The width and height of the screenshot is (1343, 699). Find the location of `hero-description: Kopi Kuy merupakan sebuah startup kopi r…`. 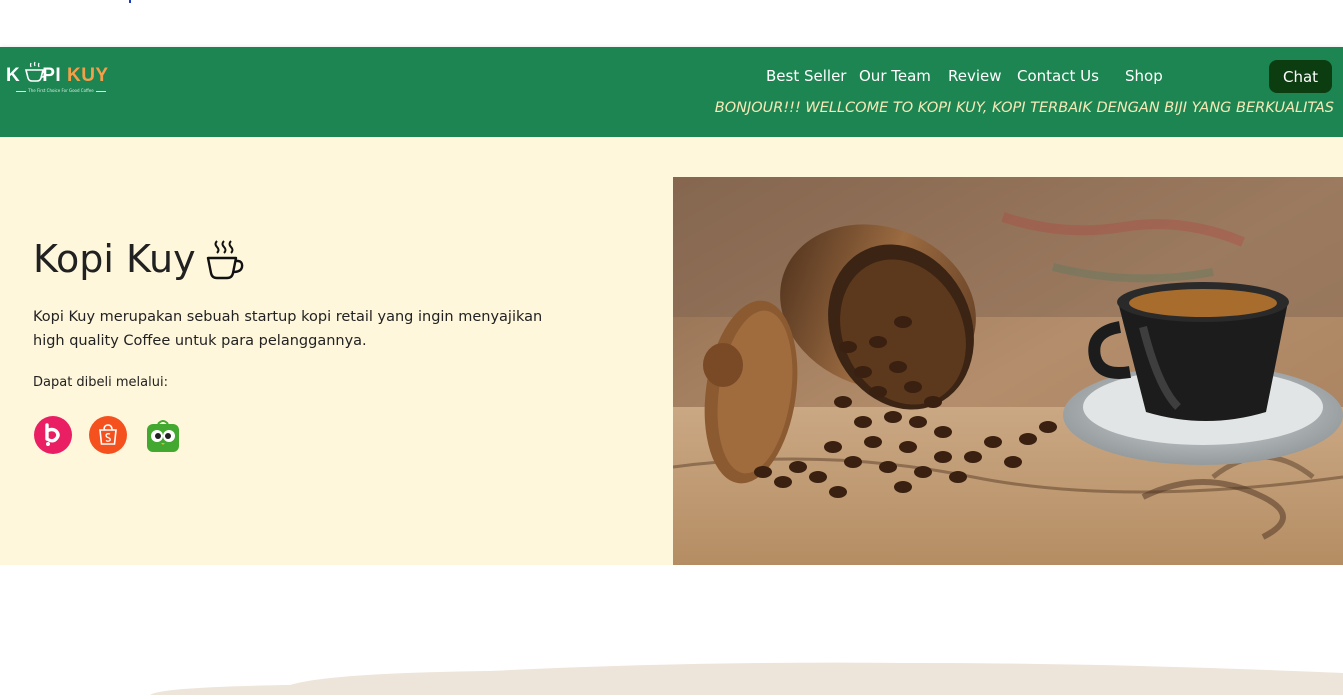

hero-description: Kopi Kuy merupakan sebuah startup kopi r… is located at coordinates (288, 329).